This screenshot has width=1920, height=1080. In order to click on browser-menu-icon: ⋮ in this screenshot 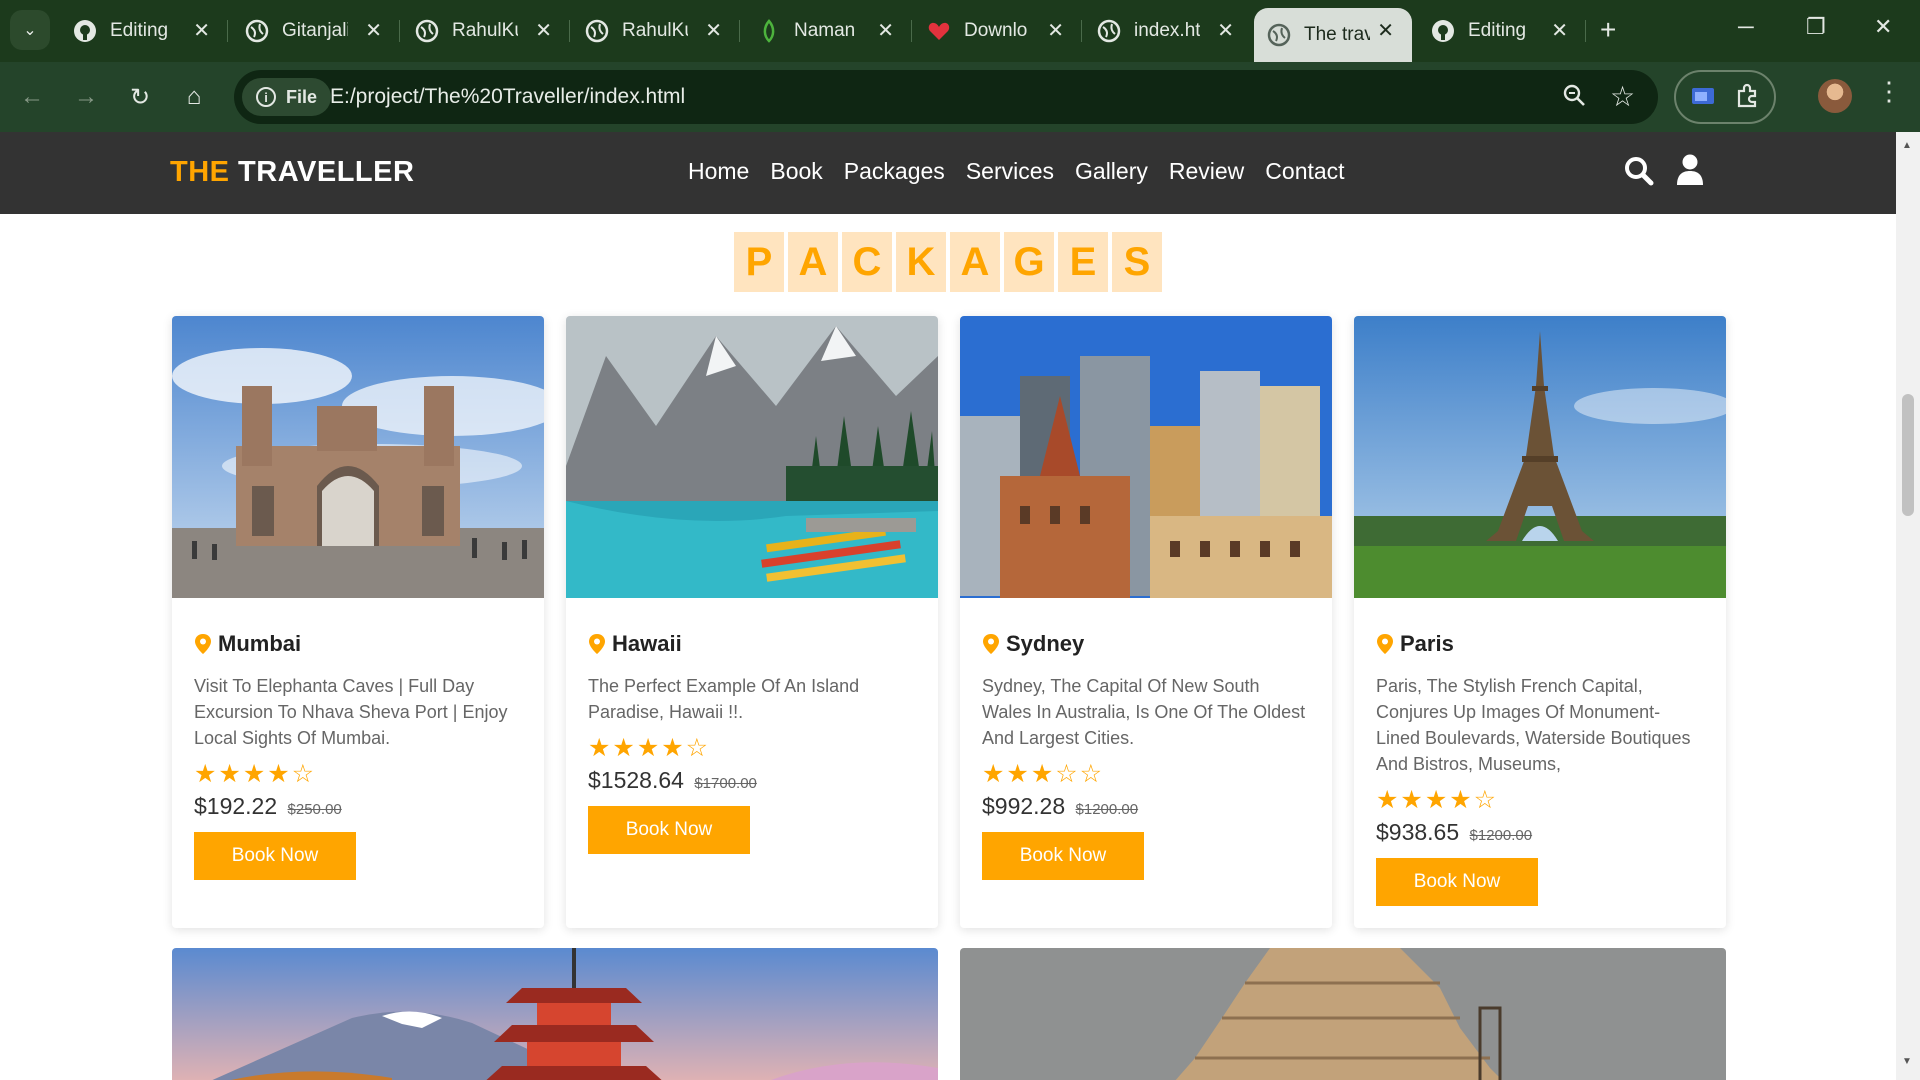, I will do `click(1889, 91)`.